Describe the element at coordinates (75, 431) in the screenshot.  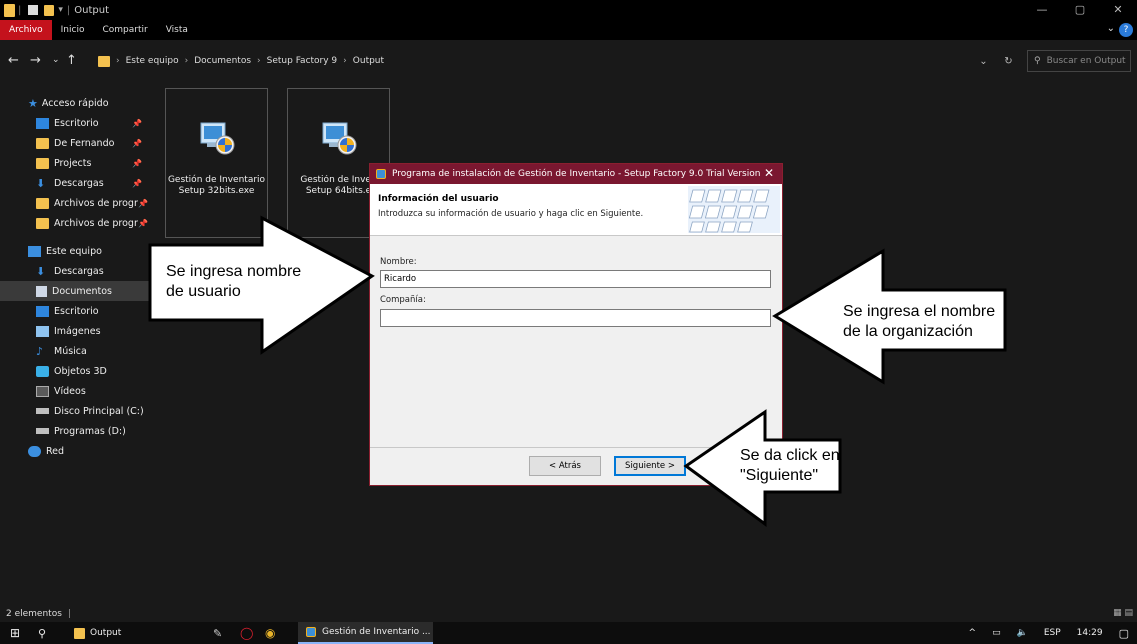
I see `sidebar-item-programas-d: Programas (D:)` at that location.